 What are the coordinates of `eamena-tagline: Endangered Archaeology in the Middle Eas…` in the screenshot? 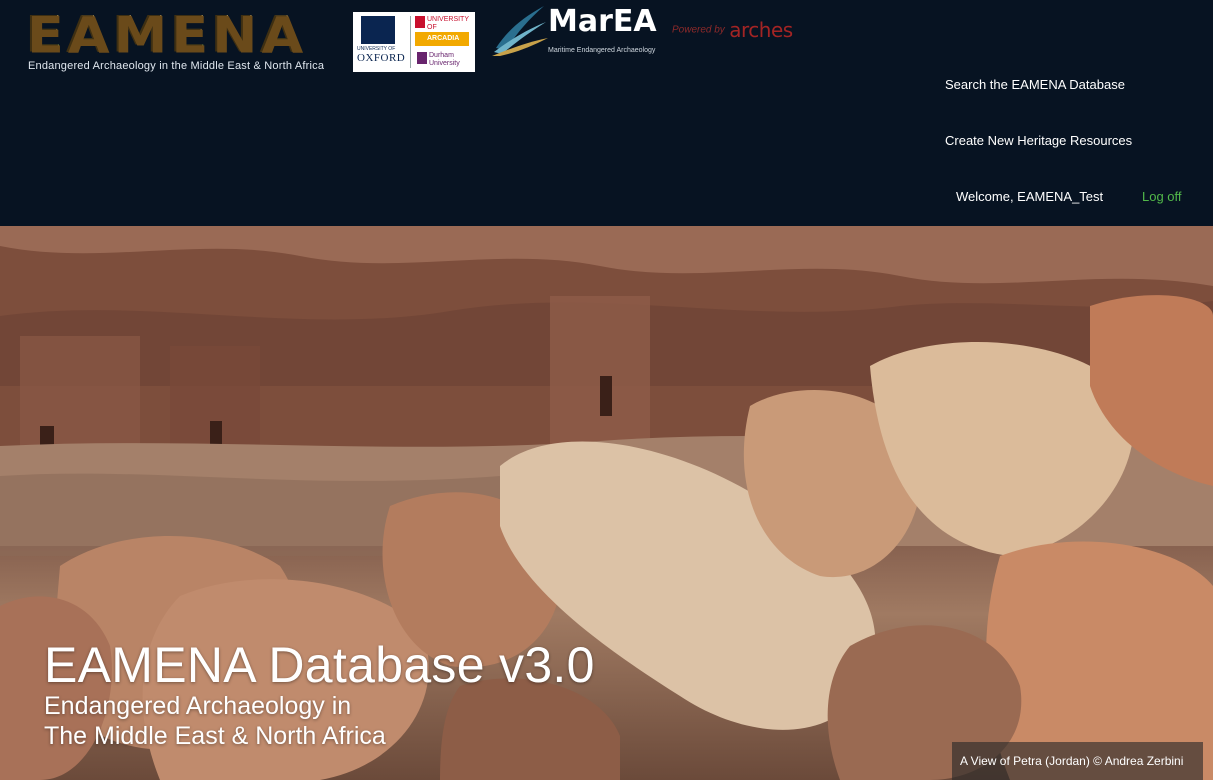 It's located at (176, 66).